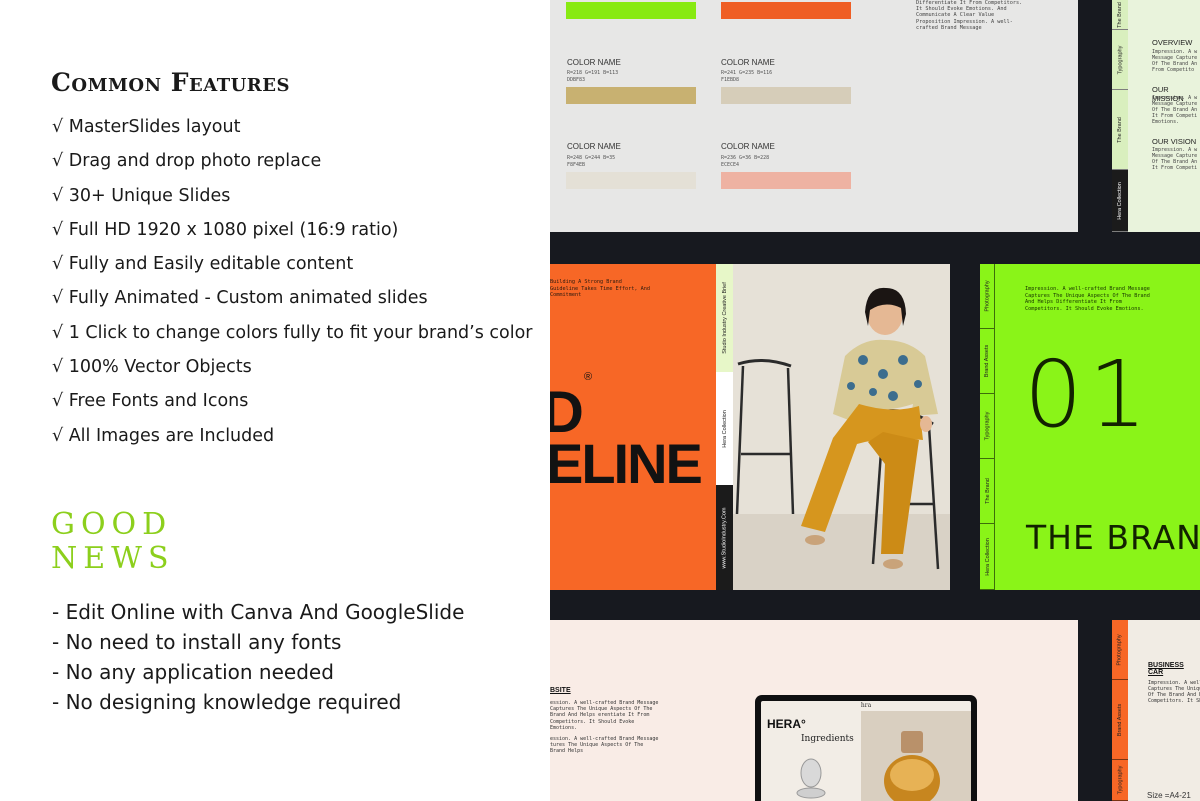  What do you see at coordinates (1113, 537) in the screenshot?
I see `chapter-title: THE BRAND` at bounding box center [1113, 537].